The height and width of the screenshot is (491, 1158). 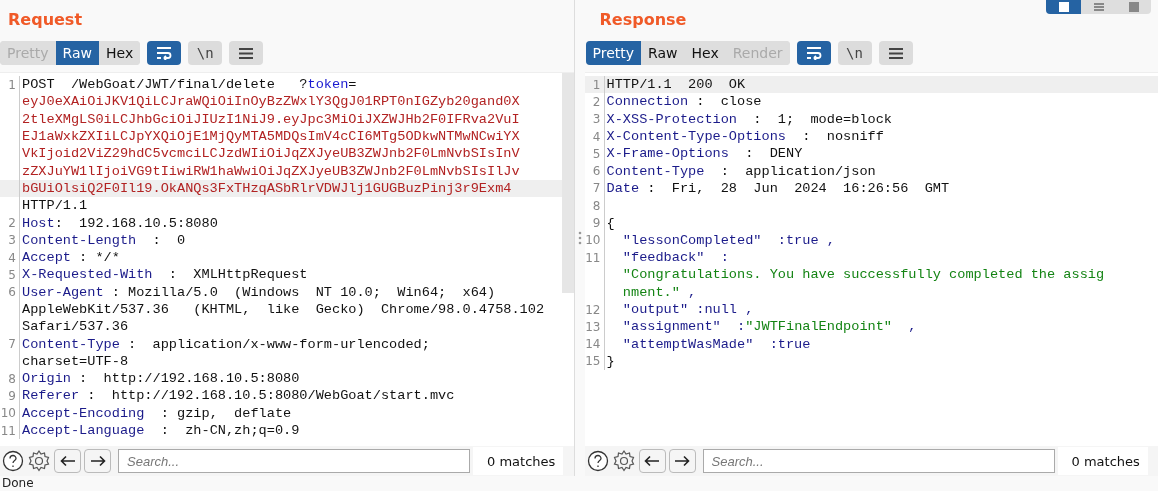 What do you see at coordinates (10, 379) in the screenshot?
I see `line-number: 8` at bounding box center [10, 379].